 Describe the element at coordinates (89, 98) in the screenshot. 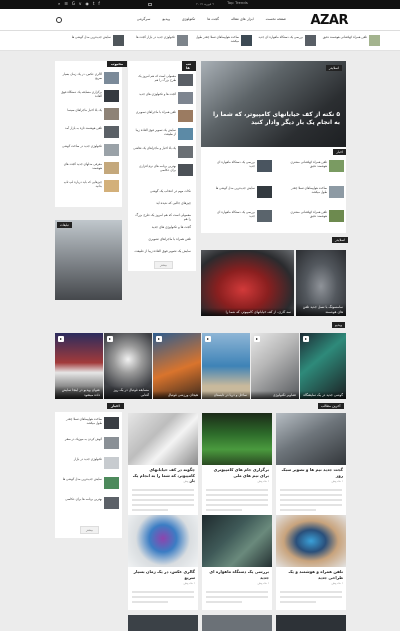

I see `list-item: برگزاری مسابقه یک دستگاه فوق العاده` at that location.